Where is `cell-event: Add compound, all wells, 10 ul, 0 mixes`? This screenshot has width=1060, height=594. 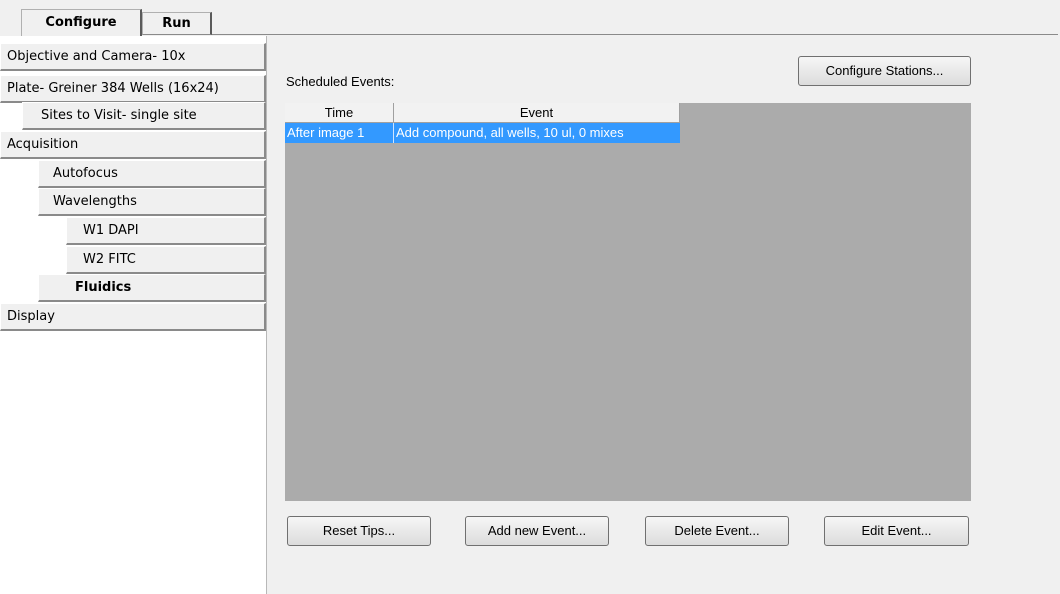
cell-event: Add compound, all wells, 10 ul, 0 mixes is located at coordinates (510, 132).